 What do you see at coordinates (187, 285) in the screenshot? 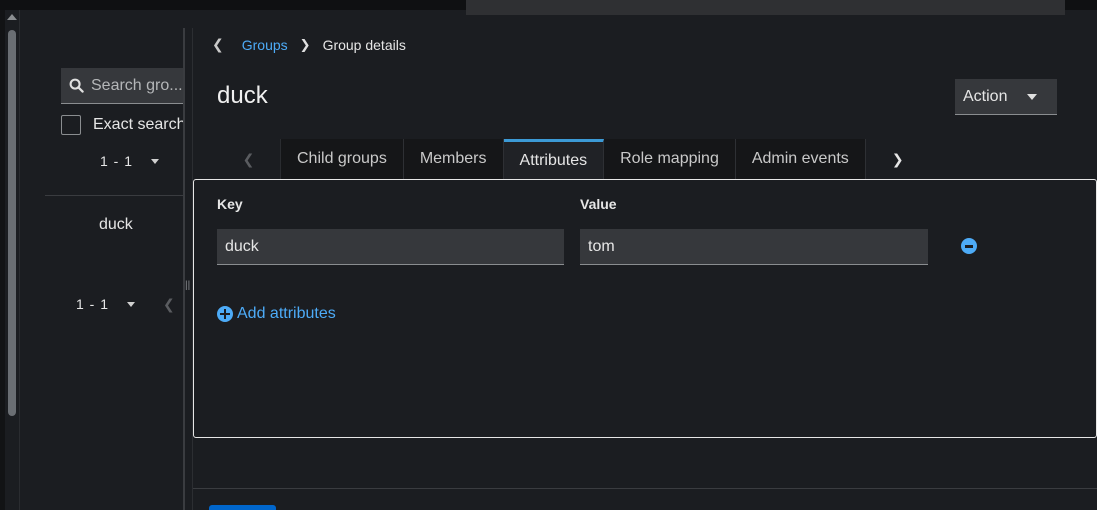
I see `drag-handle-icon: ||` at bounding box center [187, 285].